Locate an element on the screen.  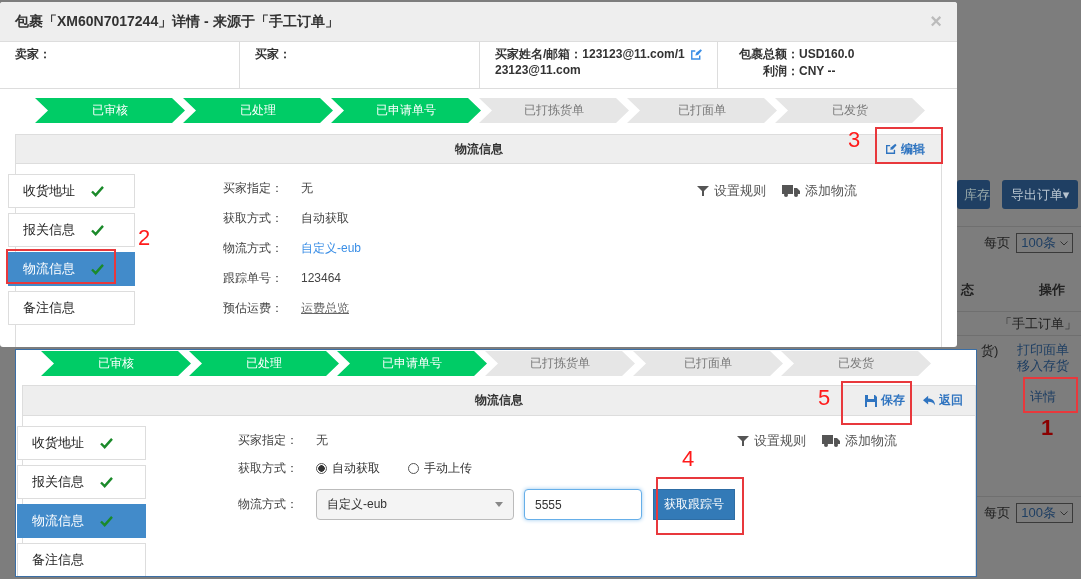
column-header: 态 is located at coordinates (967, 290).